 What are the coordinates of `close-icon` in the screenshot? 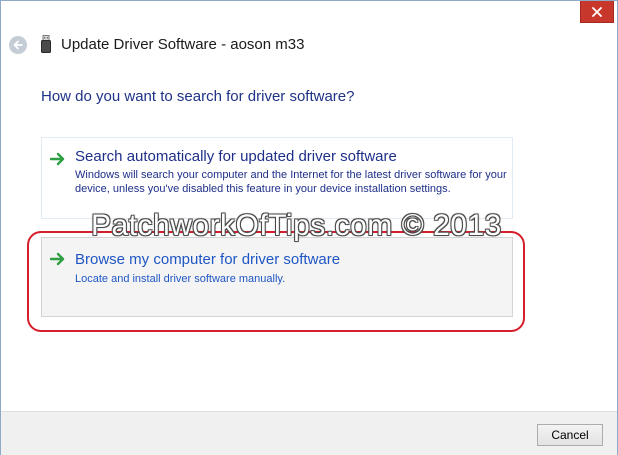 It's located at (597, 11).